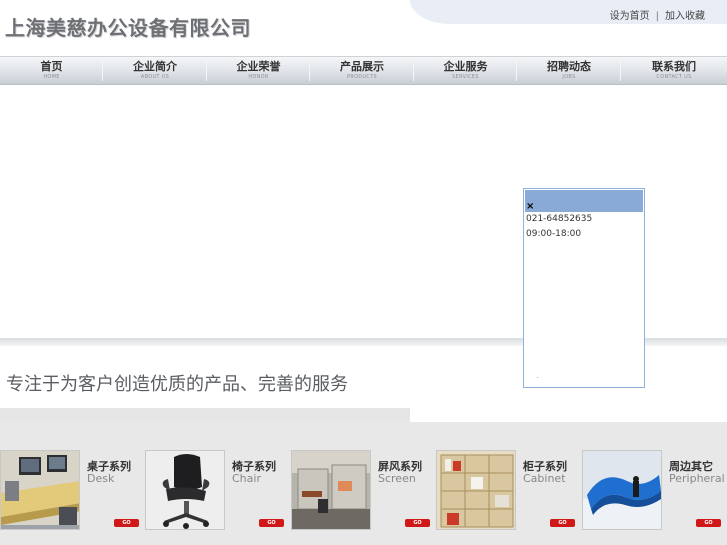  Describe the element at coordinates (185, 490) in the screenshot. I see `chair-photo` at that location.